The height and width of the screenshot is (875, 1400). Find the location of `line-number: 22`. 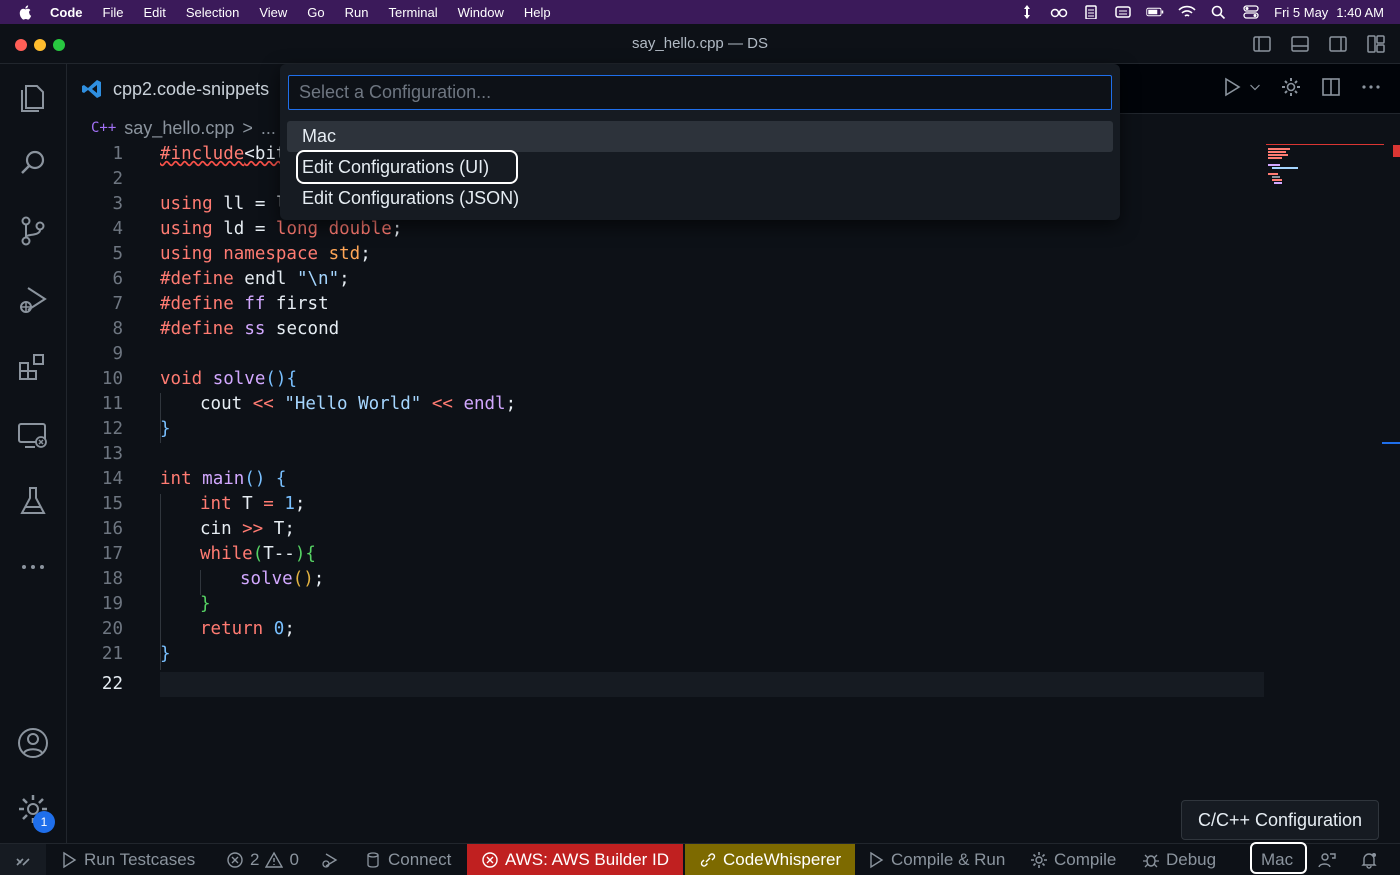

line-number: 22 is located at coordinates (112, 684).